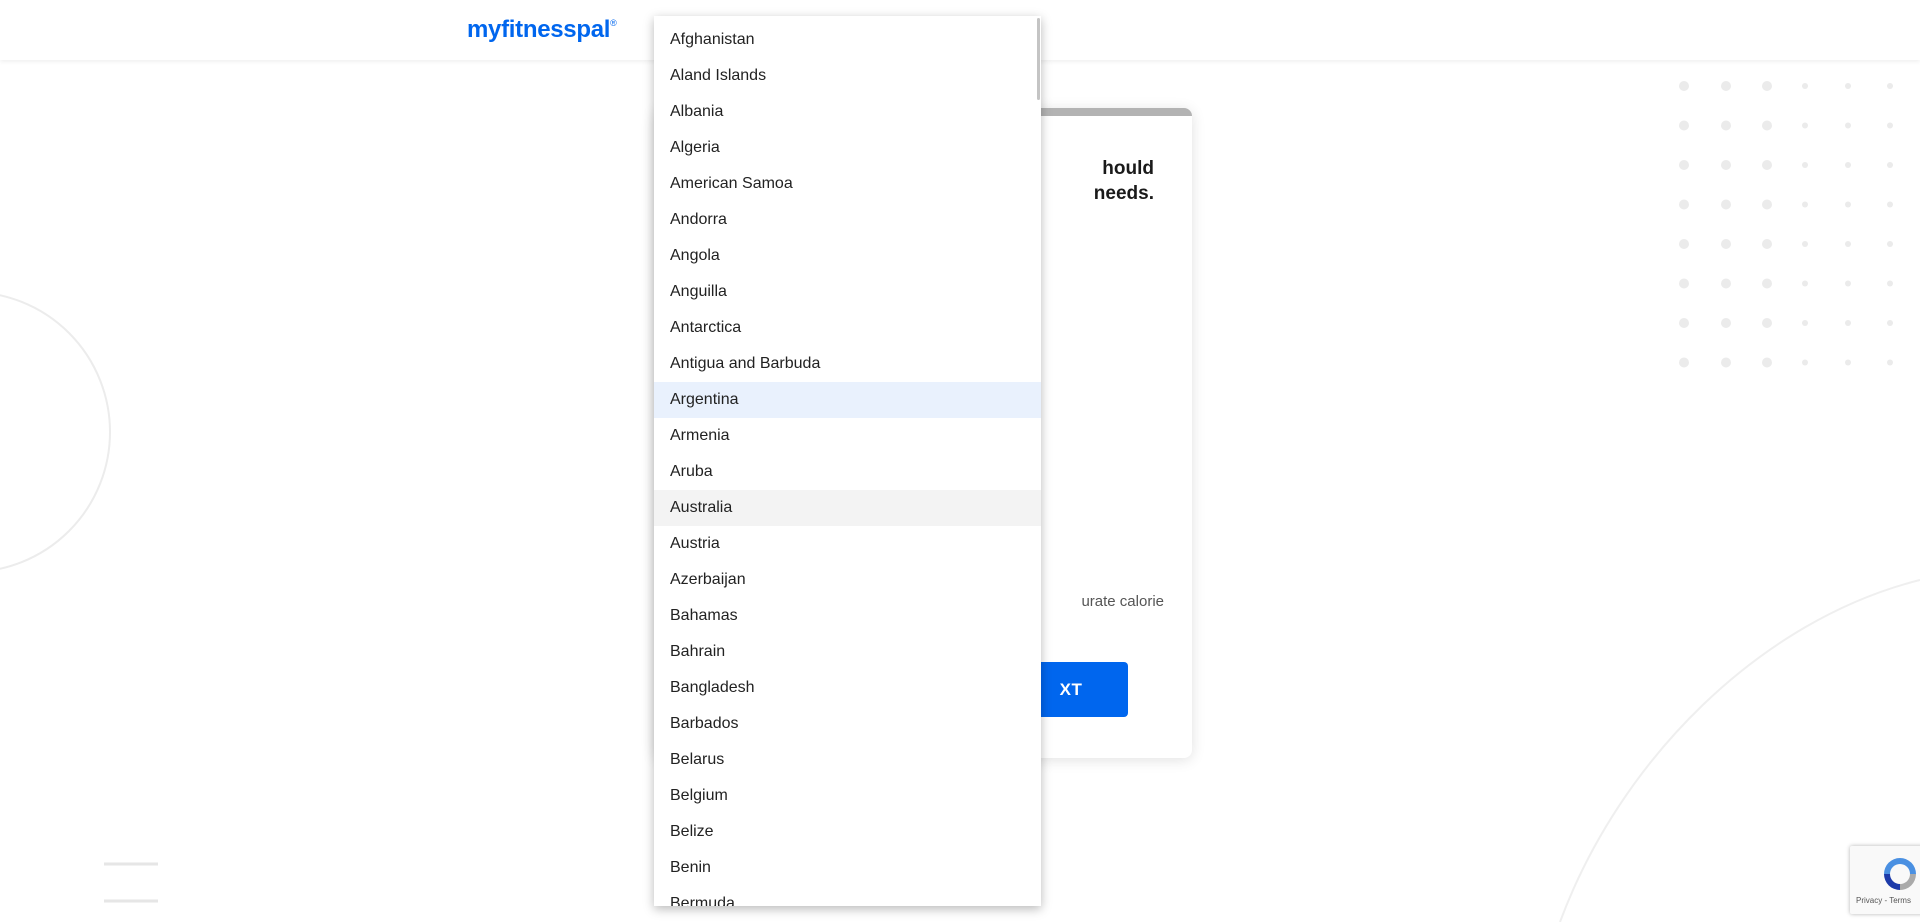 Image resolution: width=1920 pixels, height=922 pixels. Describe the element at coordinates (847, 400) in the screenshot. I see `country-option: Argentina` at that location.